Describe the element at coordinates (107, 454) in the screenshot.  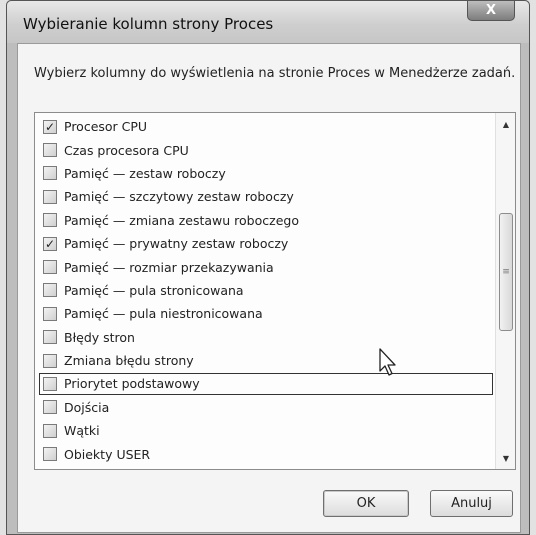
I see `column-option-label: Obiekty USER` at that location.